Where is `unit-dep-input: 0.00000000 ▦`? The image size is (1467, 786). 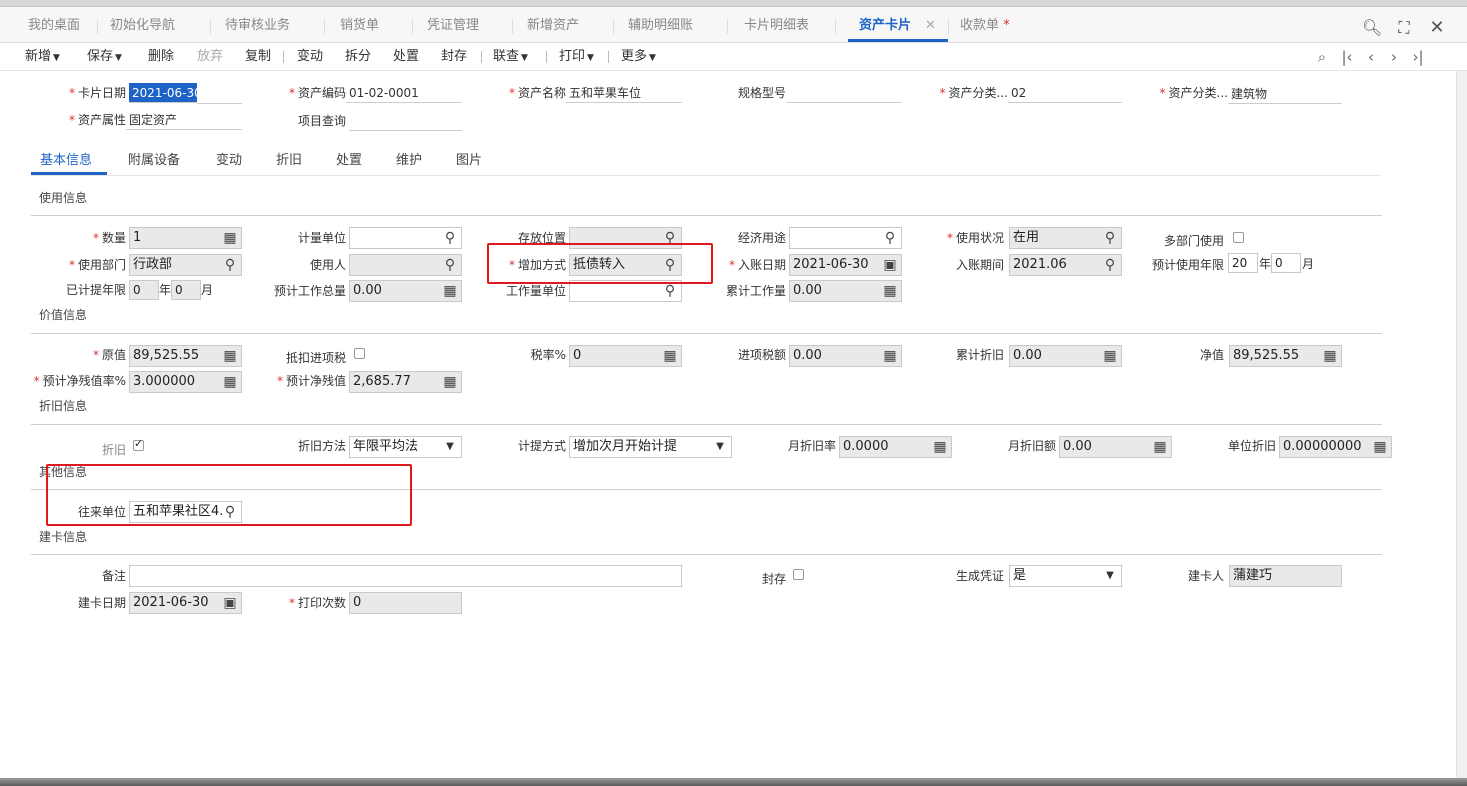
unit-dep-input: 0.00000000 ▦ is located at coordinates (1335, 447).